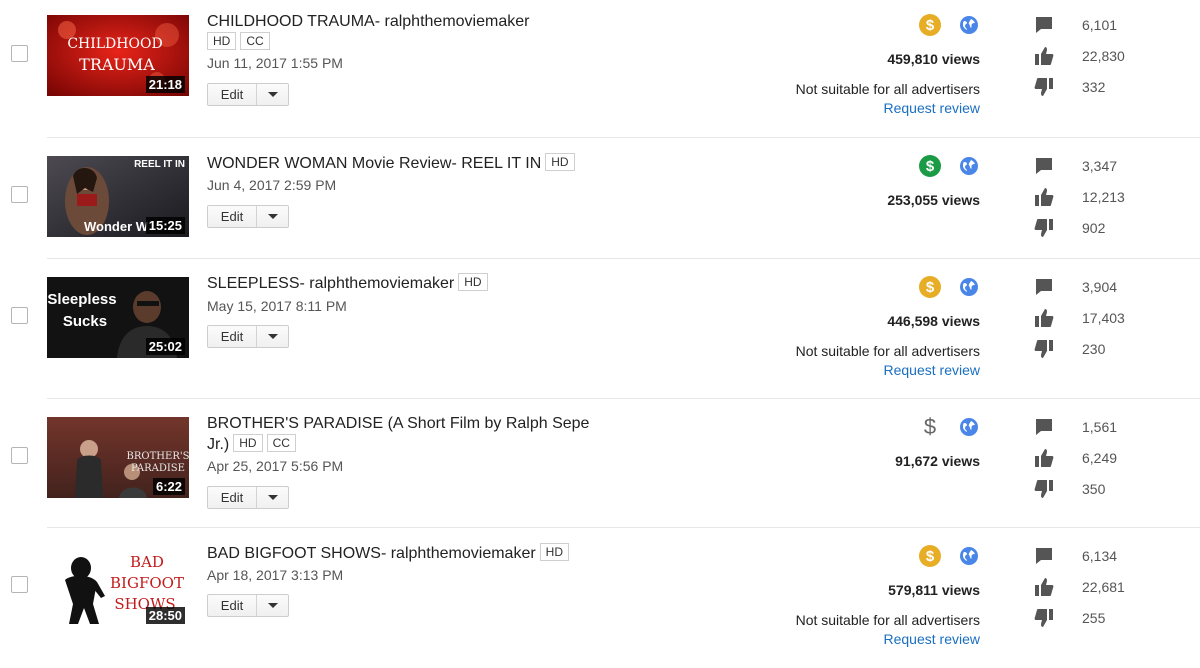 The width and height of the screenshot is (1200, 668). I want to click on video-title-continuation: Jr.) HD CC, so click(251, 444).